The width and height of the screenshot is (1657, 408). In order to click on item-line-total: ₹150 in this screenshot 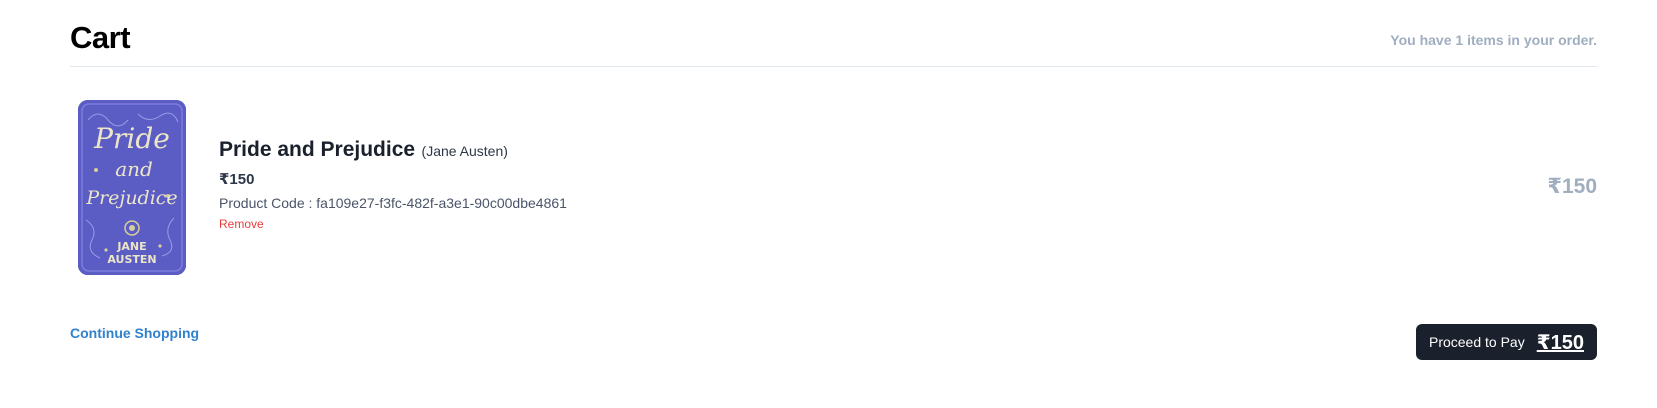, I will do `click(1572, 186)`.